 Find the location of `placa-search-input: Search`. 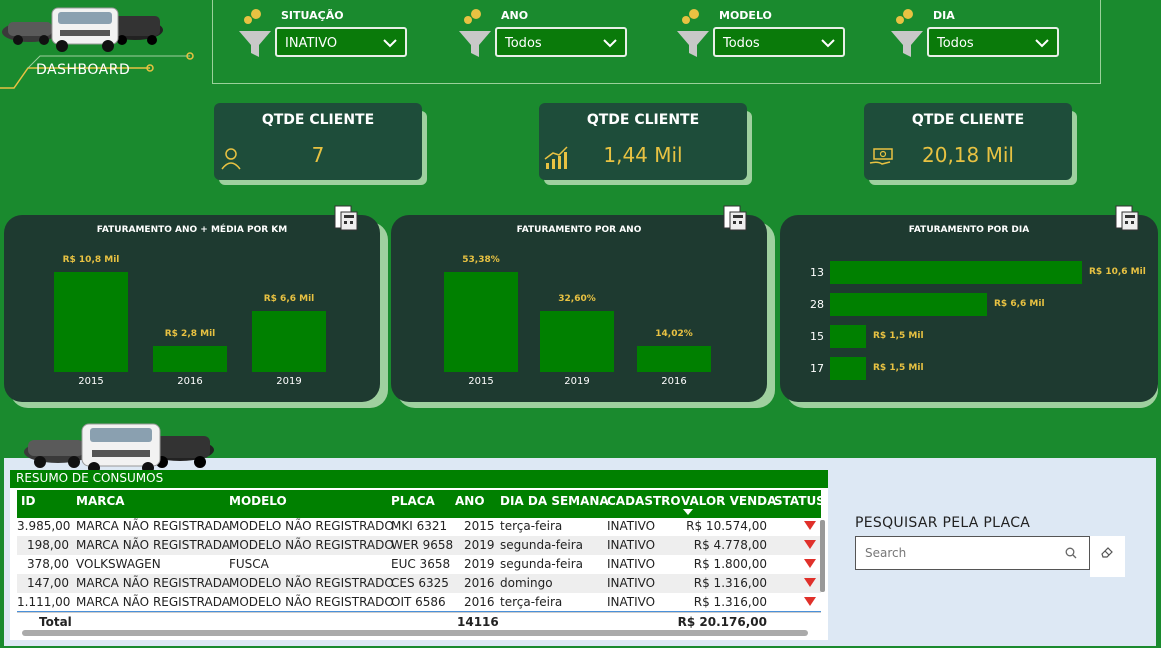

placa-search-input: Search is located at coordinates (972, 553).